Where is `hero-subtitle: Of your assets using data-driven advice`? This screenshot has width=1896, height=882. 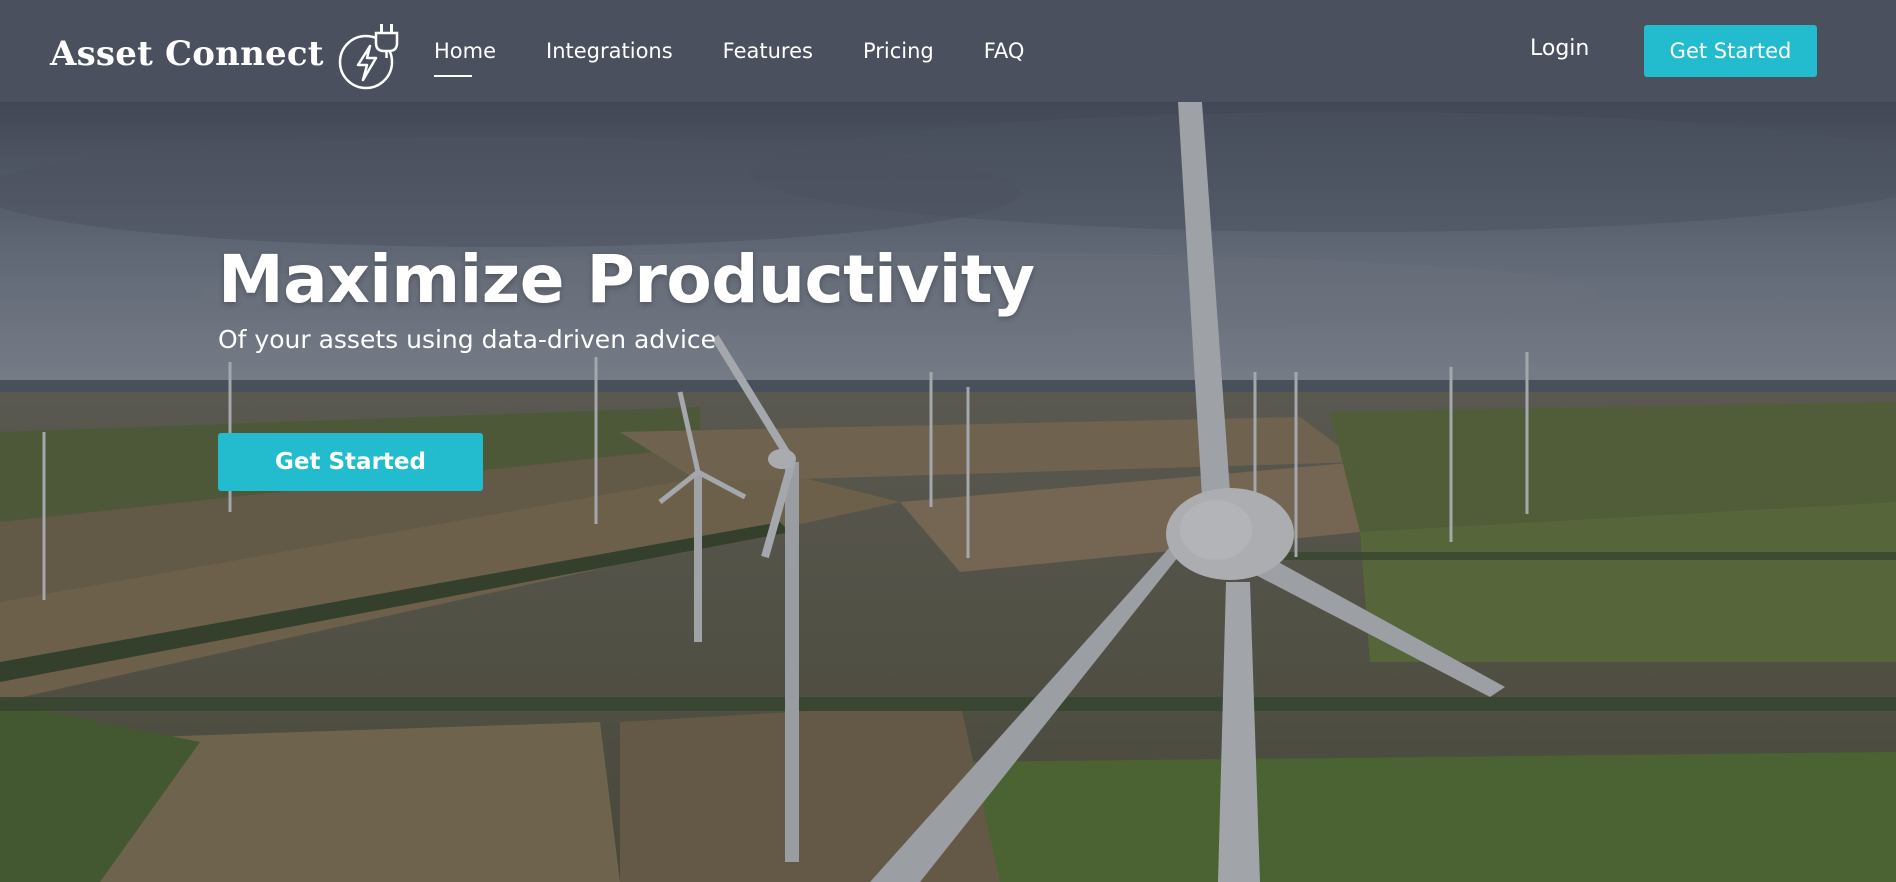 hero-subtitle: Of your assets using data-driven advice is located at coordinates (467, 339).